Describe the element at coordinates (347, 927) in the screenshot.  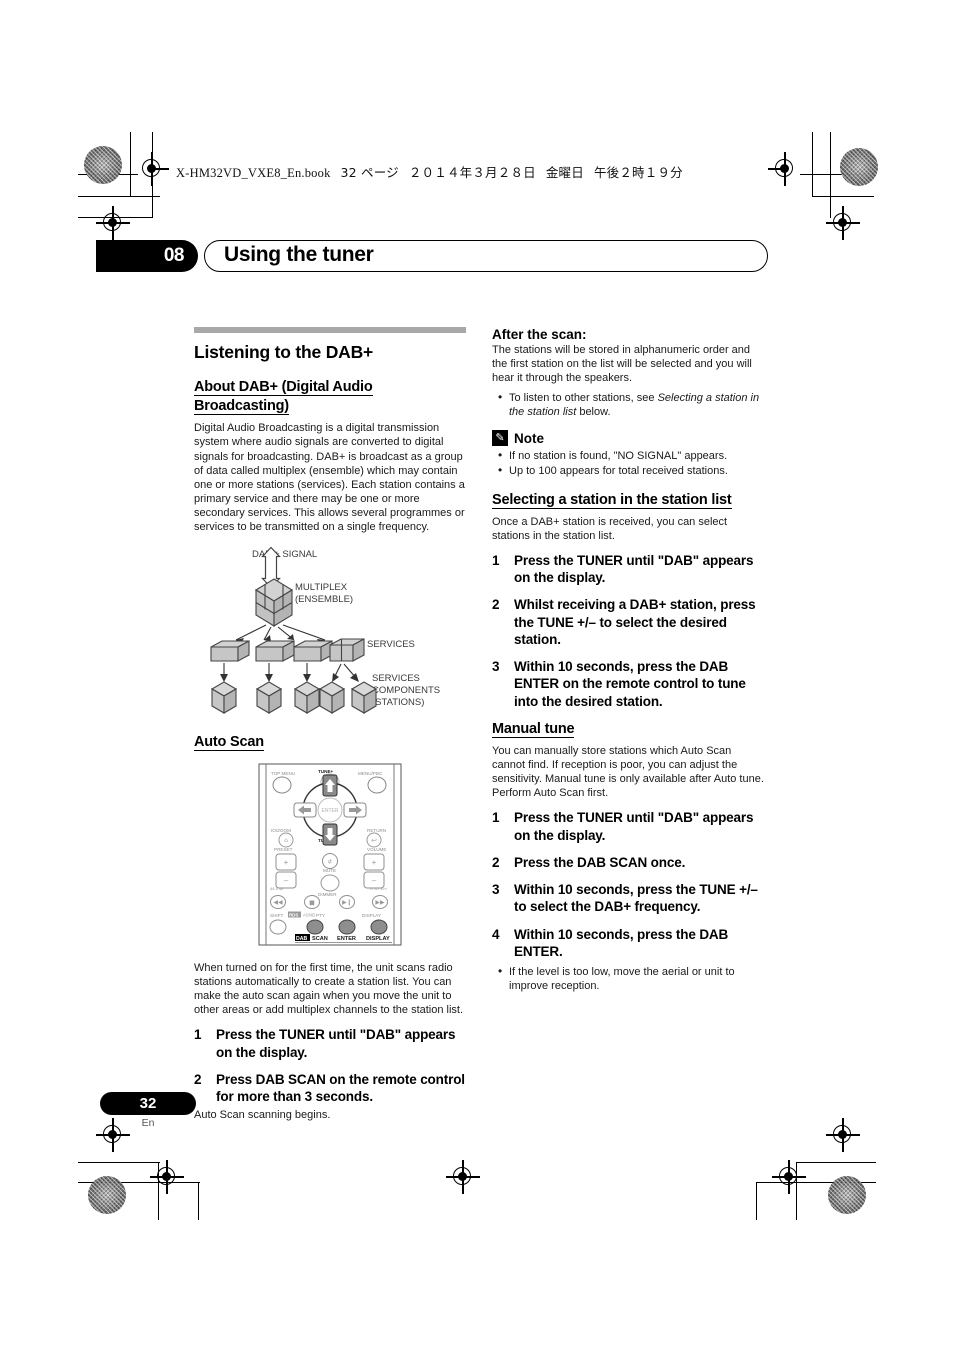
I see `remote-button-dab-enter` at that location.